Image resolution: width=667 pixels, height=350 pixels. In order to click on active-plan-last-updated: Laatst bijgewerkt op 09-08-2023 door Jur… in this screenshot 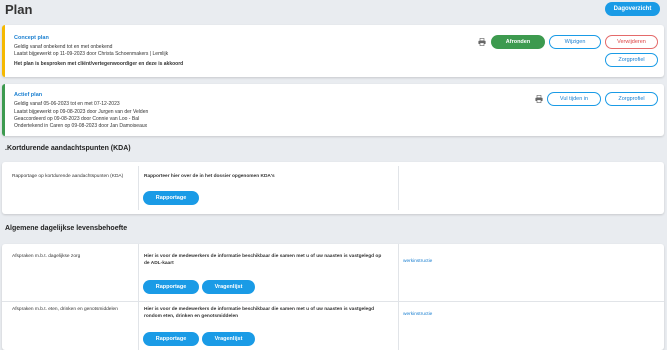, I will do `click(81, 112)`.